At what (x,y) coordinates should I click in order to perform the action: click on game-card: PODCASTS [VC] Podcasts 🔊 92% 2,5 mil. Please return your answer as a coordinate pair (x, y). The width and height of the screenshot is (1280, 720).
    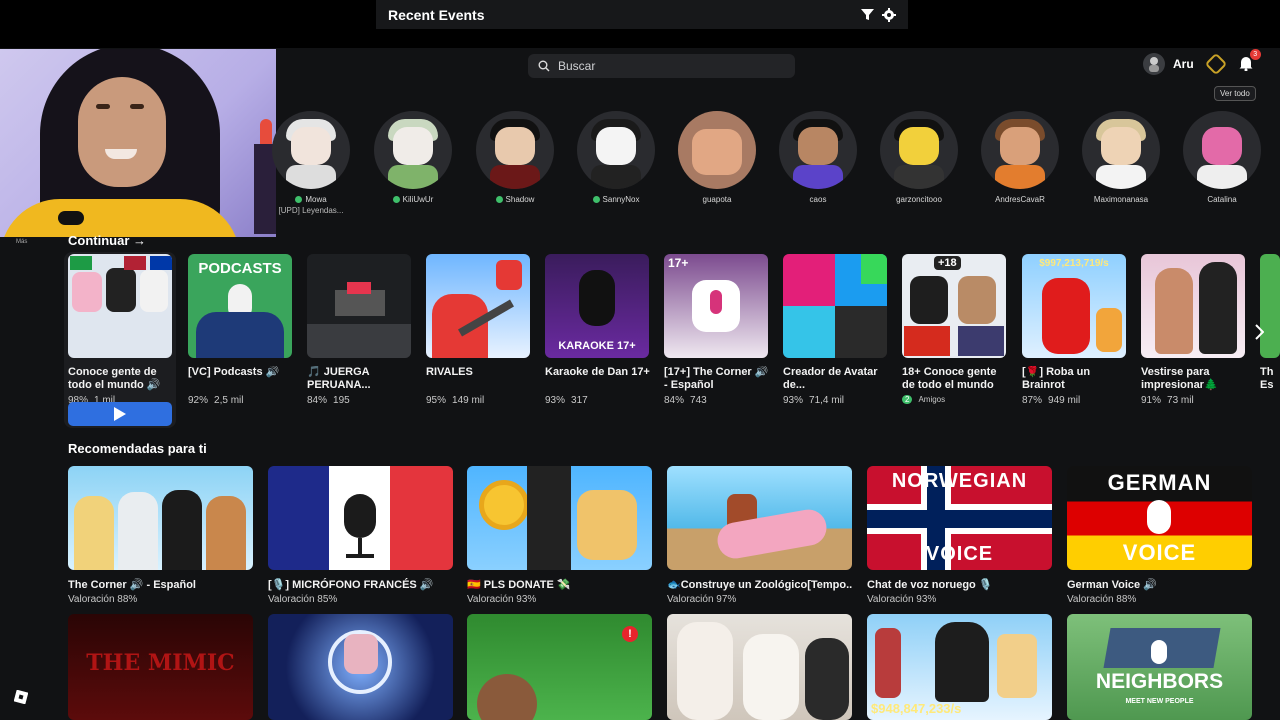
    Looking at the image, I should click on (241, 330).